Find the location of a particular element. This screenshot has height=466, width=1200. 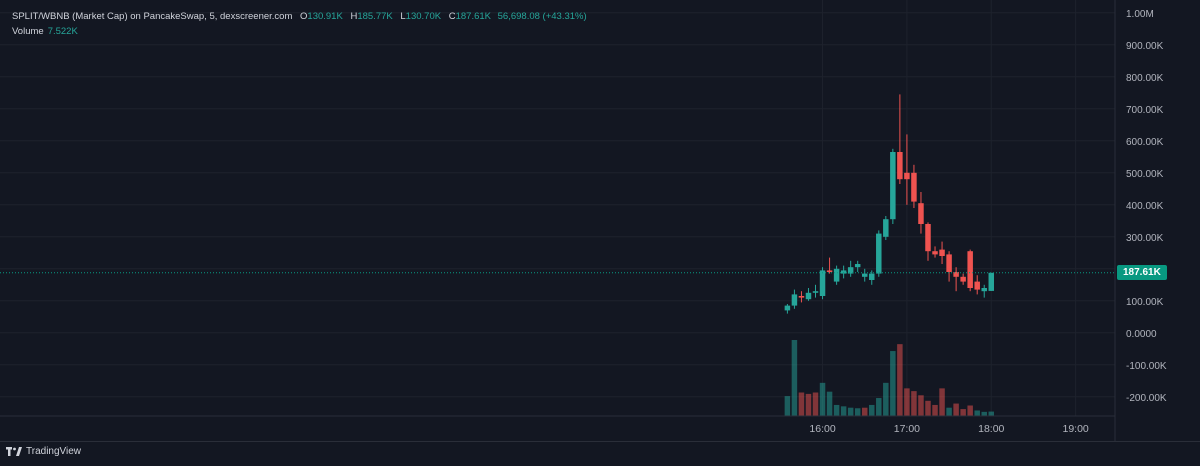

y-tick-label: 1.00M is located at coordinates (1140, 14).